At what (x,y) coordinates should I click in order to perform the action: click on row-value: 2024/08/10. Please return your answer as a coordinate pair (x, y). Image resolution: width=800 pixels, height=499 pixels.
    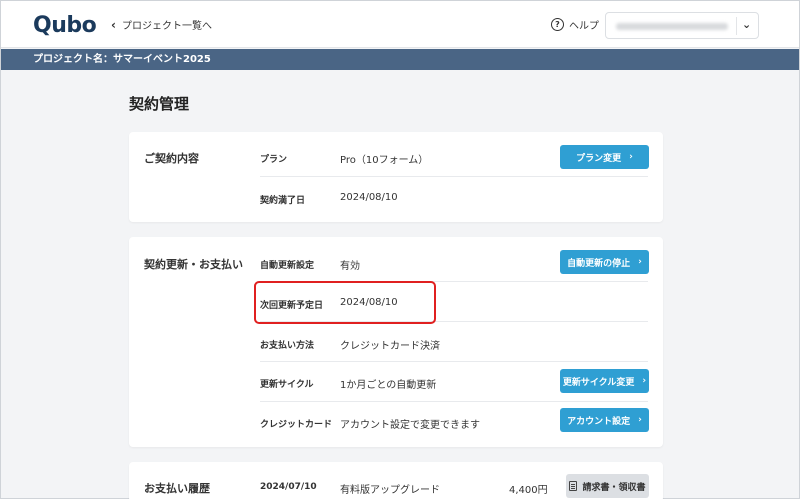
    Looking at the image, I should click on (369, 197).